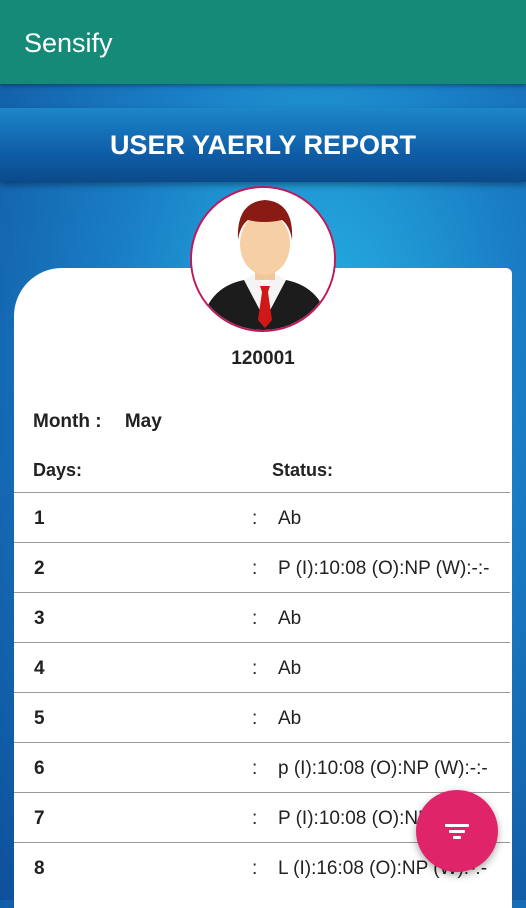 This screenshot has height=908, width=526. What do you see at coordinates (262, 517) in the screenshot?
I see `list-item: 1: Ab` at bounding box center [262, 517].